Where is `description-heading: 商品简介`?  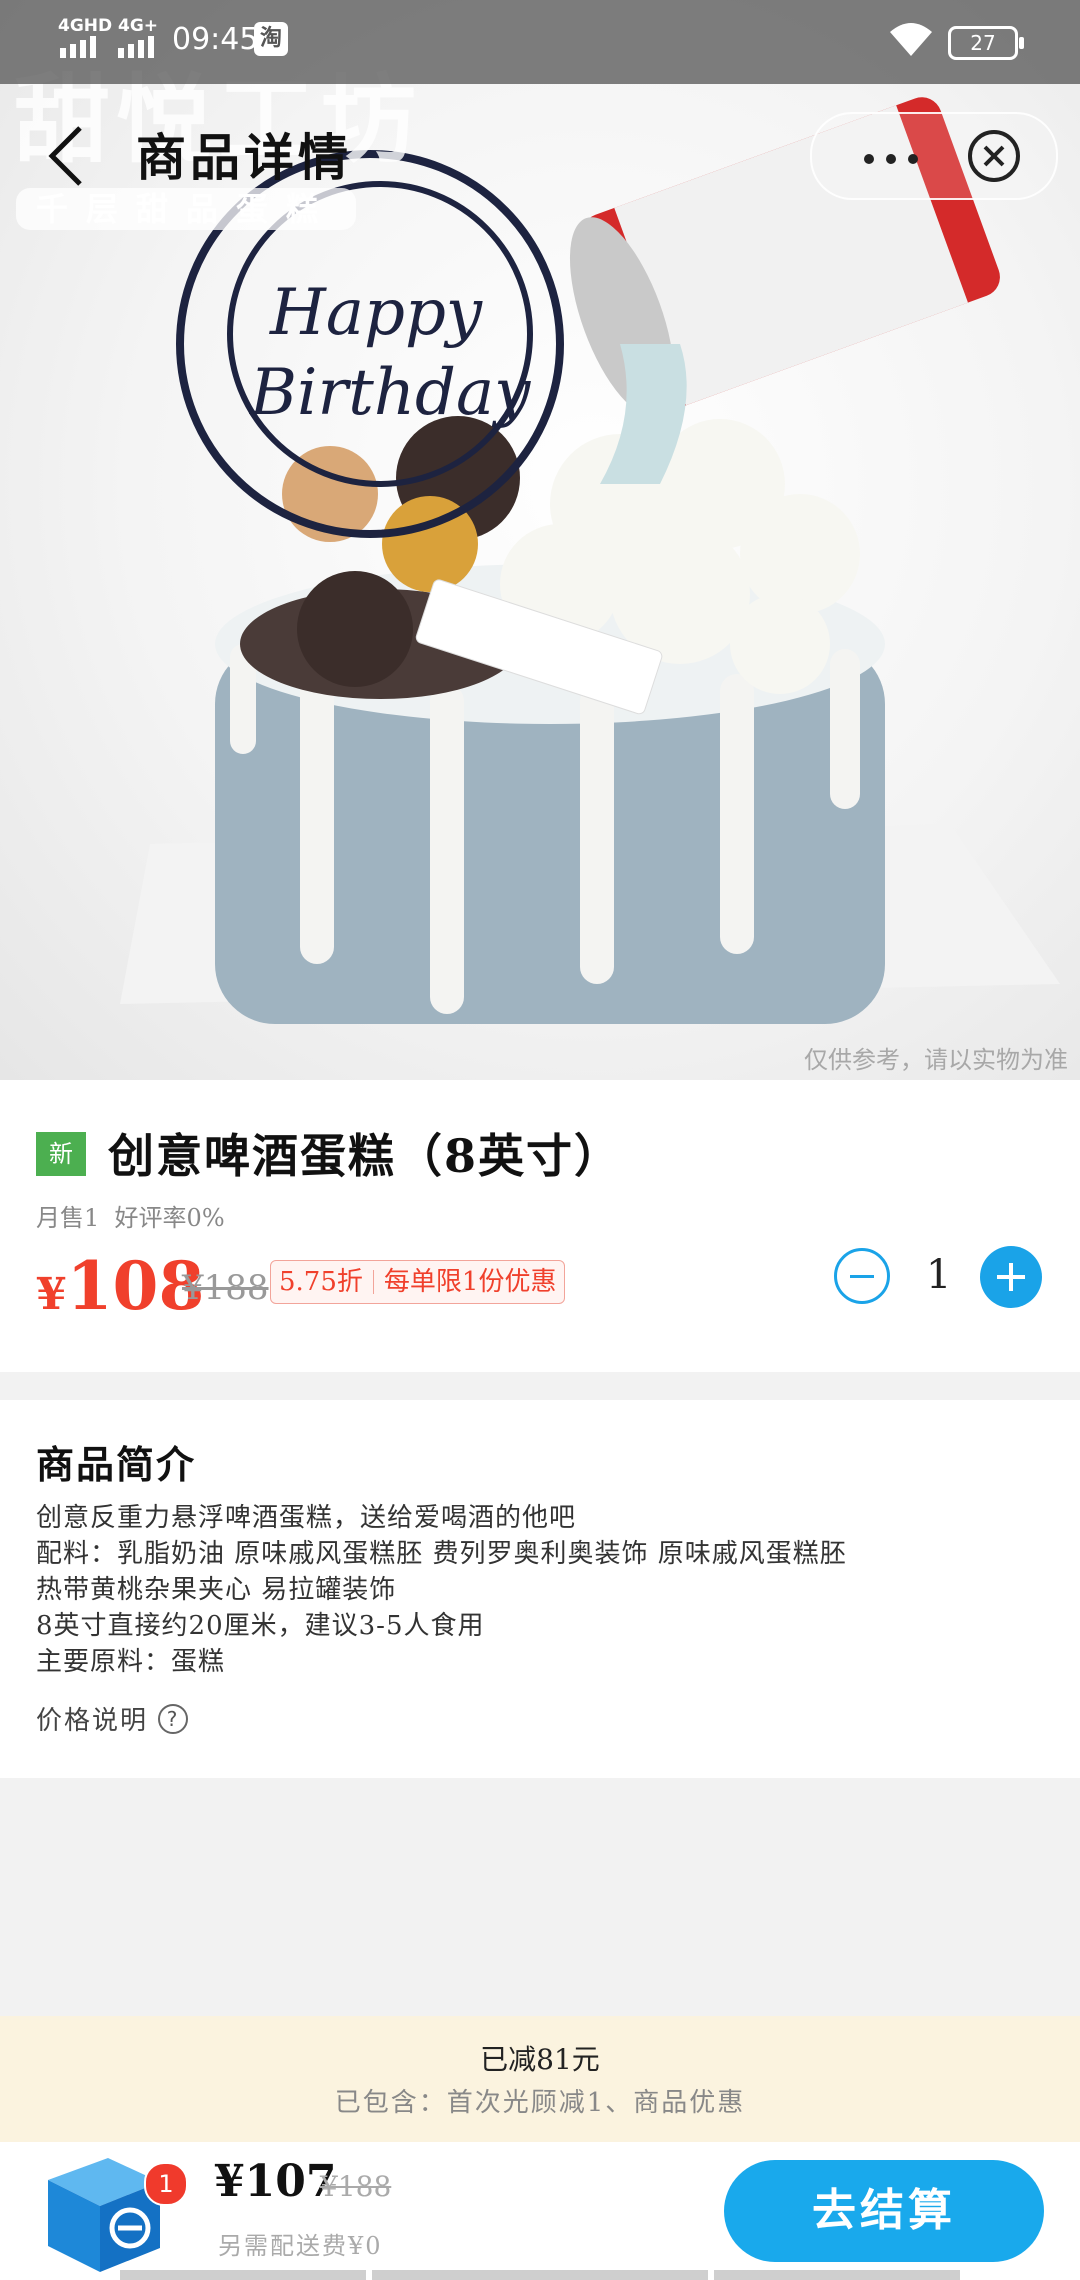 description-heading: 商品简介 is located at coordinates (116, 1464).